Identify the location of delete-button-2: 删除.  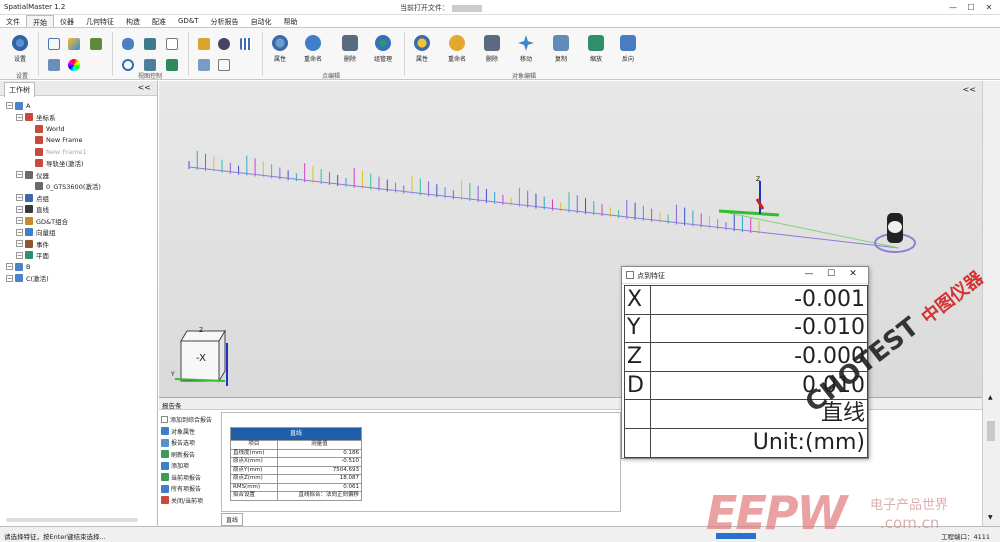
(492, 49).